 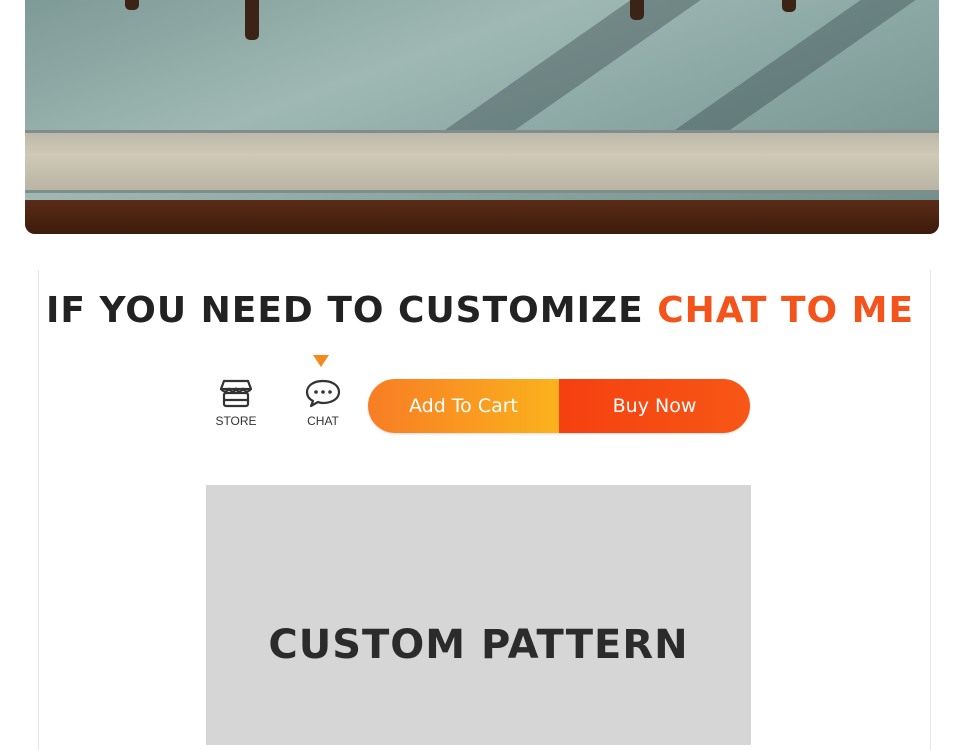 I want to click on store-button: STORE, so click(x=236, y=406).